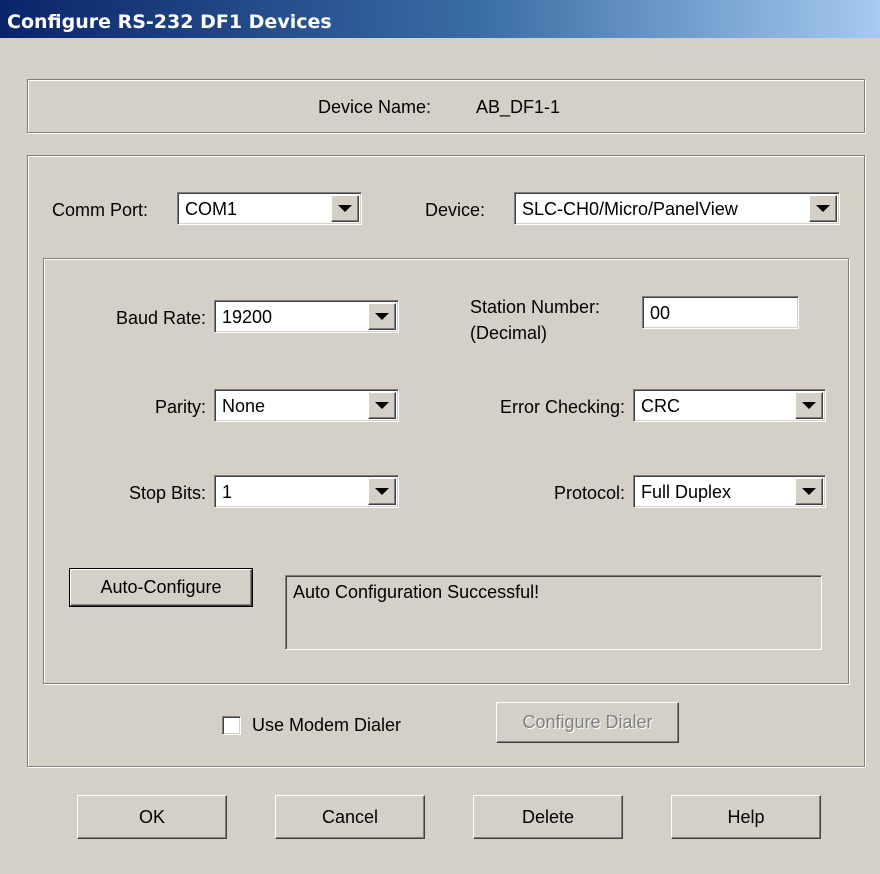 Image resolution: width=880 pixels, height=874 pixels. I want to click on window-title: Configure RS-232 DF1 Devices, so click(440, 19).